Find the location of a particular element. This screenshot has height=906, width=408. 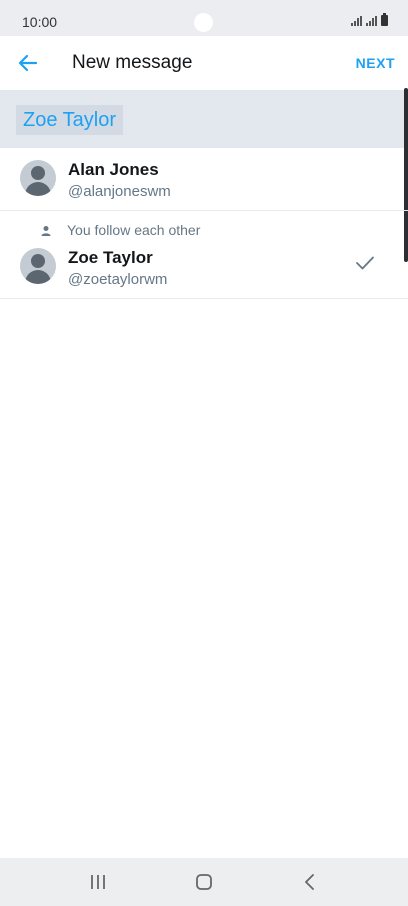

back-arrow-icon is located at coordinates (28, 63).